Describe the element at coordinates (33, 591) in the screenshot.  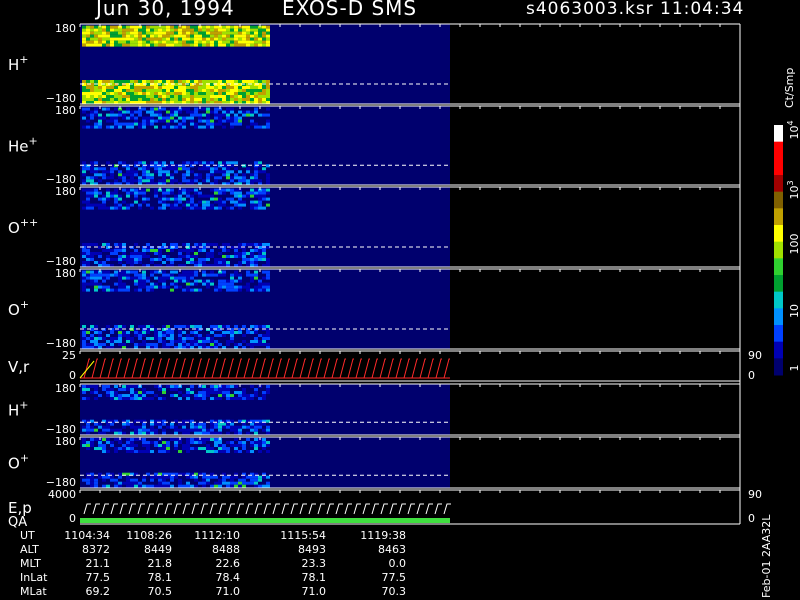
I see `ephemeris-row-label: MLat` at that location.